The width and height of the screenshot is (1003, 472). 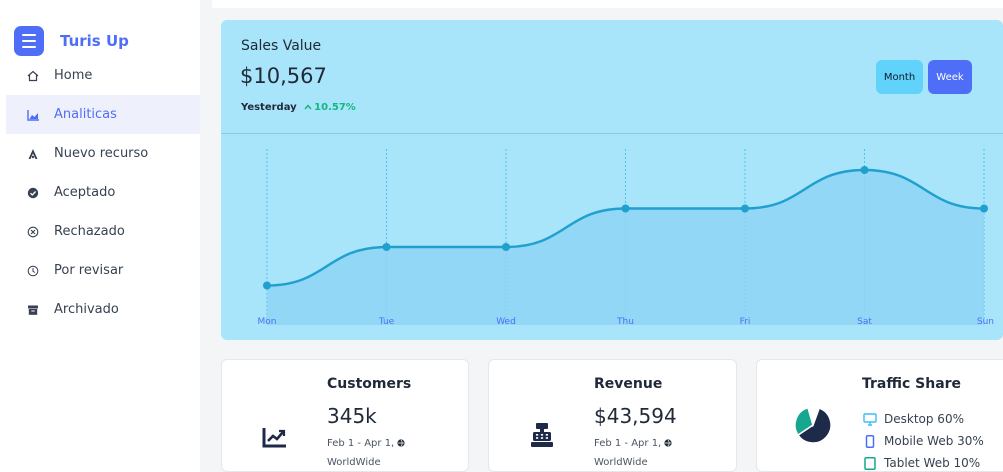 What do you see at coordinates (932, 463) in the screenshot?
I see `legend-label: Tablet Web 10%` at bounding box center [932, 463].